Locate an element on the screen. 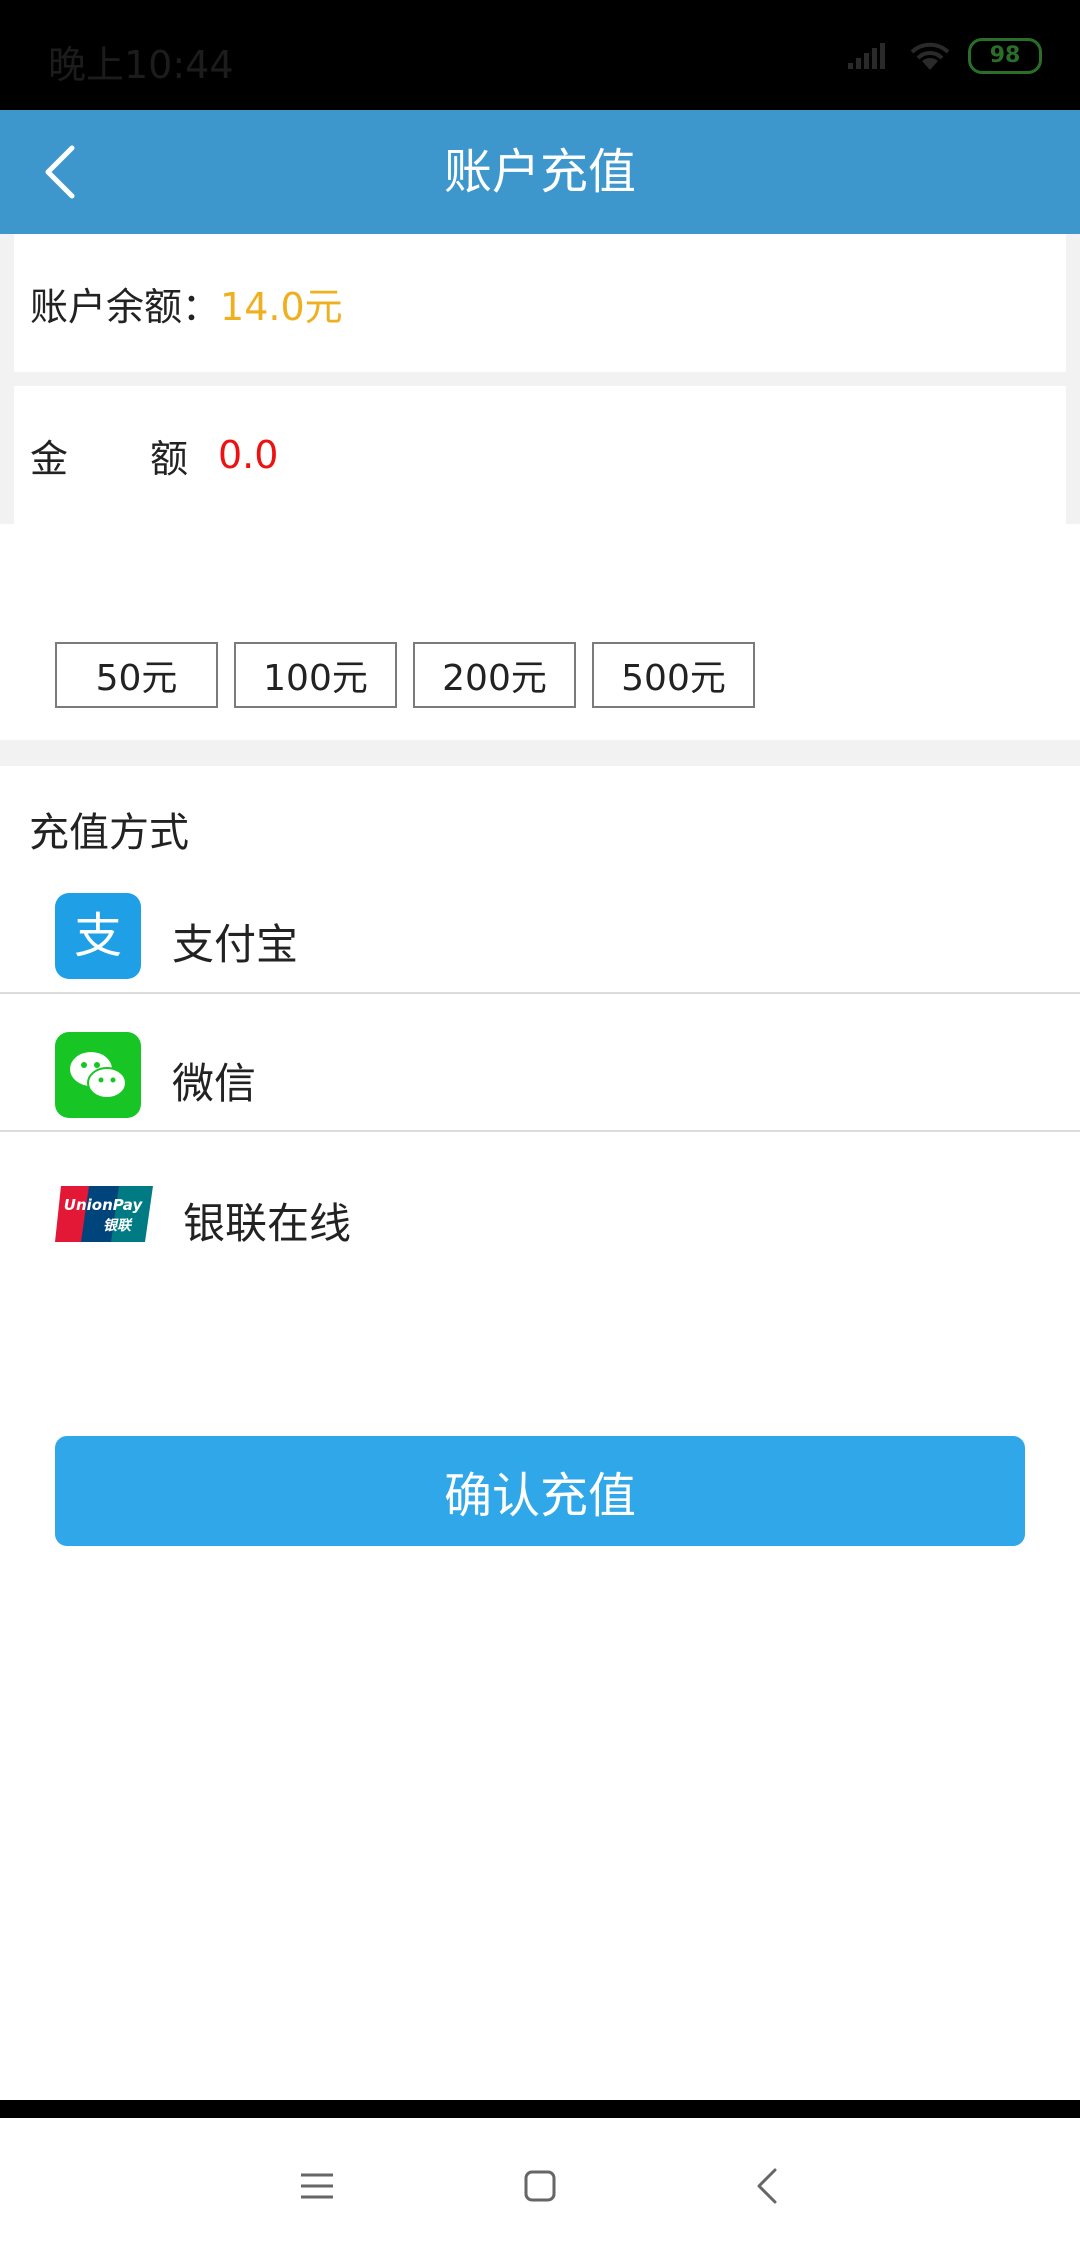 Image resolution: width=1080 pixels, height=2248 pixels. bottom-edge is located at coordinates (540, 2109).